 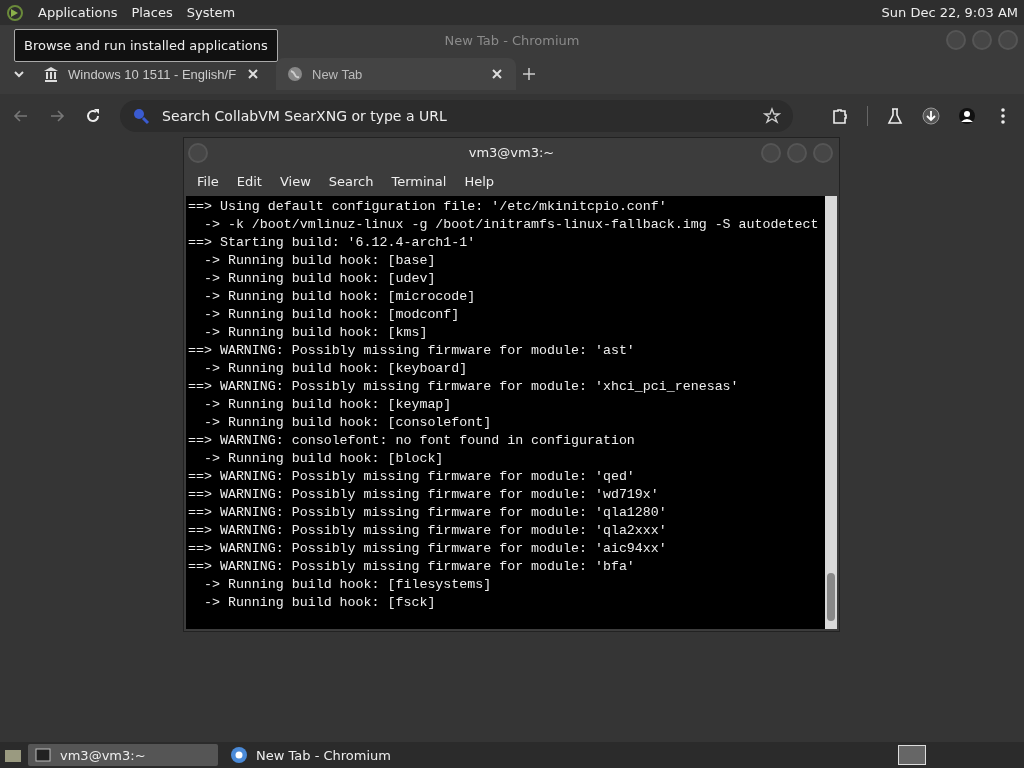 What do you see at coordinates (332, 243) in the screenshot?
I see `terminal-line: ==> Starting build: '6.12.4-arch1-1'` at bounding box center [332, 243].